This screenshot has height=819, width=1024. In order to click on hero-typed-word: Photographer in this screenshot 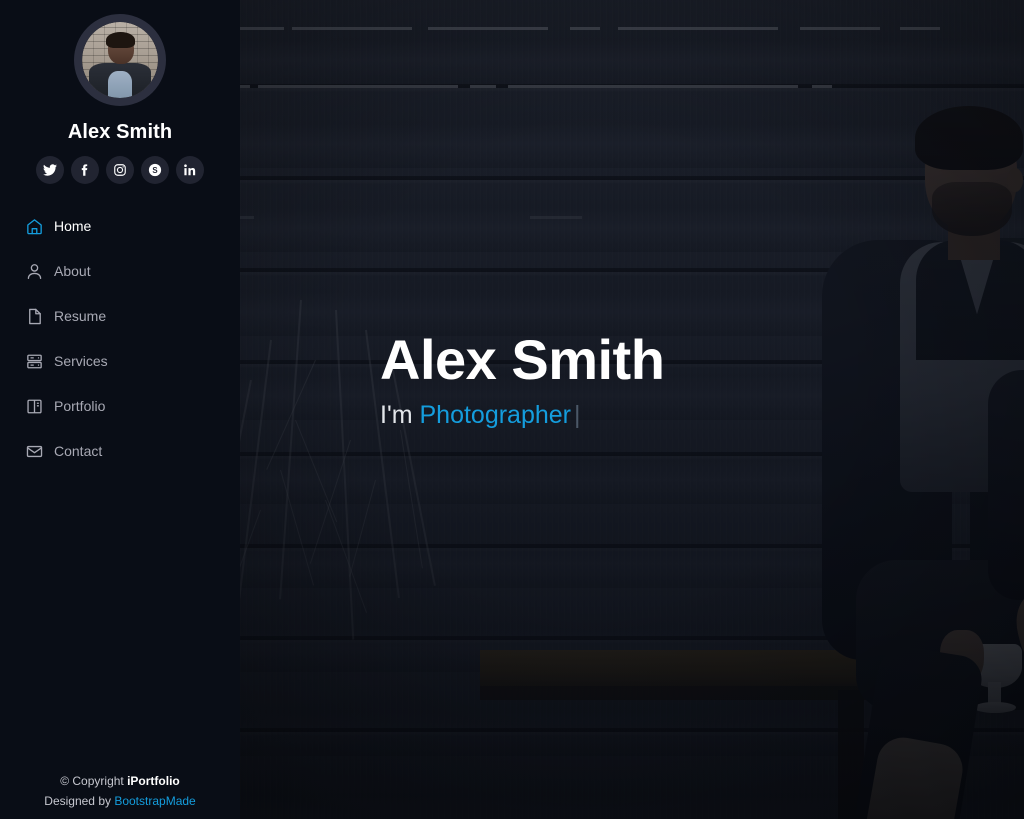, I will do `click(495, 415)`.